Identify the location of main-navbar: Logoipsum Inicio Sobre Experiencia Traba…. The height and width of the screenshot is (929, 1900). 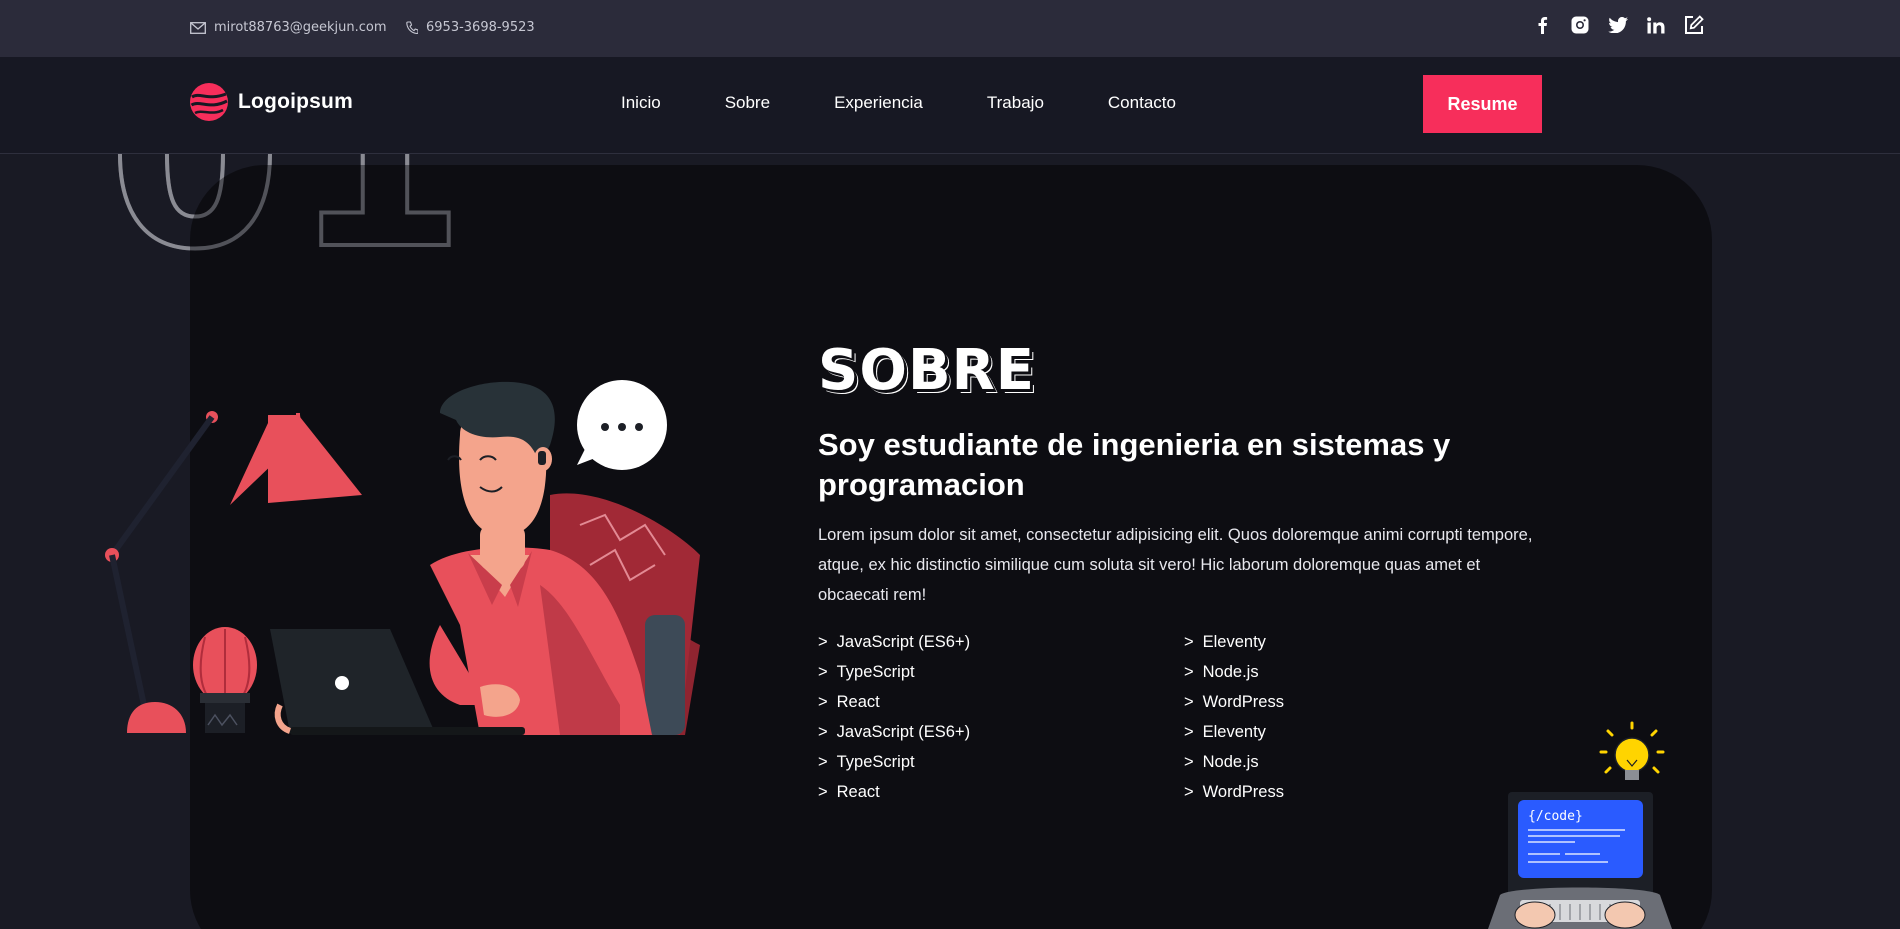
(950, 105).